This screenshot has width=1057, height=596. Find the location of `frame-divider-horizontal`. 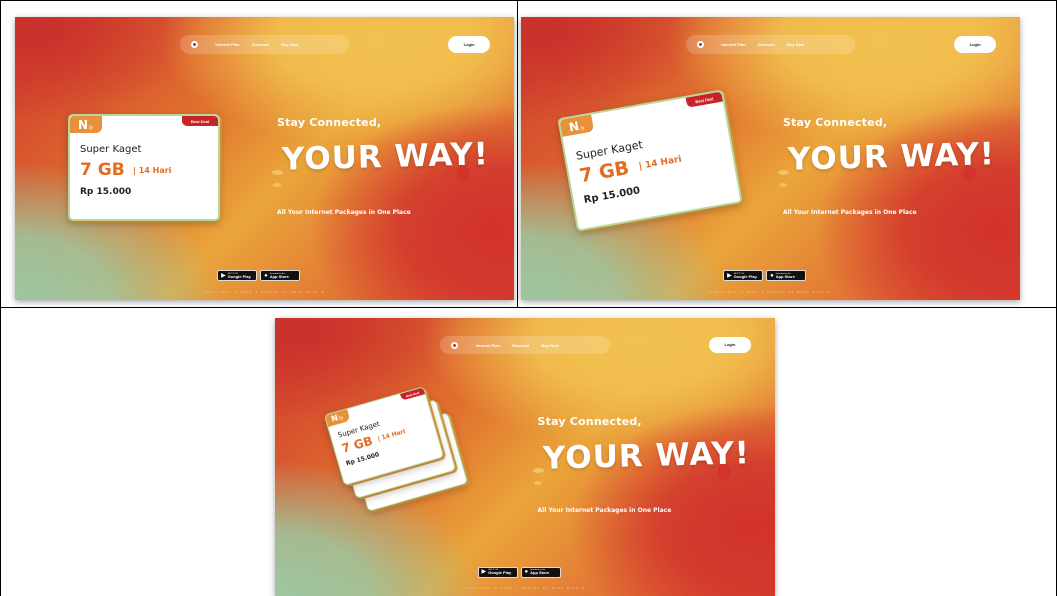

frame-divider-horizontal is located at coordinates (528, 307).